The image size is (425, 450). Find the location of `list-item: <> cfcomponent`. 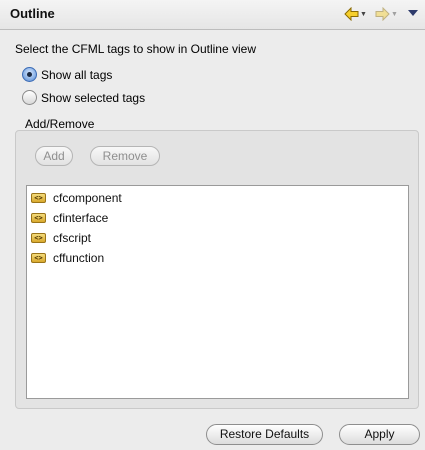

list-item: <> cfcomponent is located at coordinates (76, 198).